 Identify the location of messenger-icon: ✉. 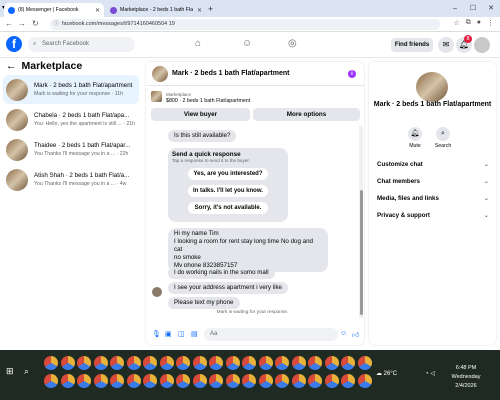
(446, 45).